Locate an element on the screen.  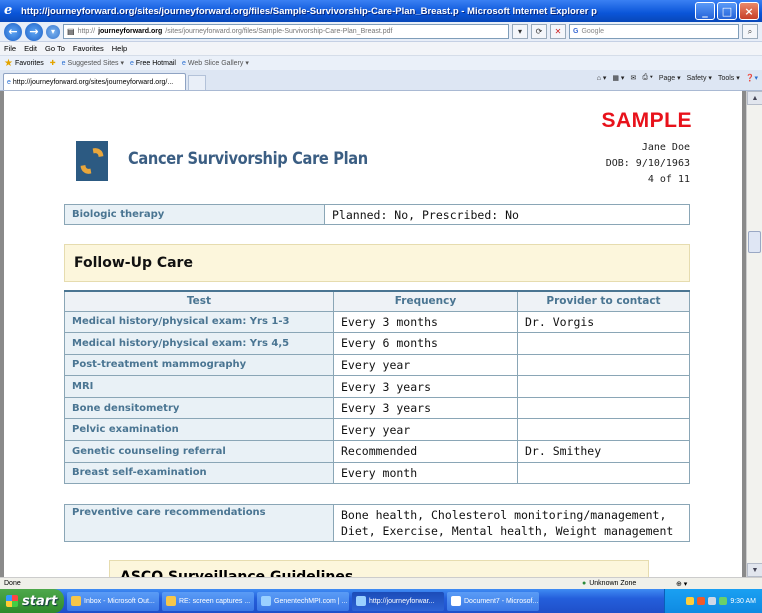
table-header-row: Test Frequency Provider to contact is located at coordinates (377, 301).